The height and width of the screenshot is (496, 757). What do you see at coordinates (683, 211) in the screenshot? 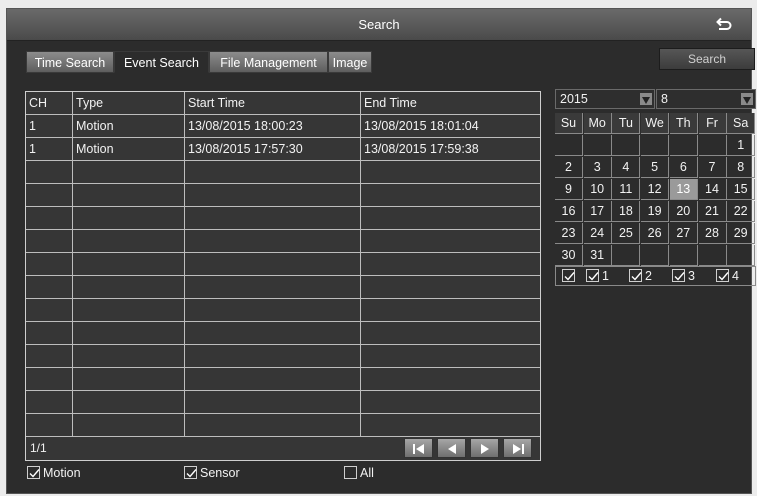
I see `calendar-day: 20` at bounding box center [683, 211].